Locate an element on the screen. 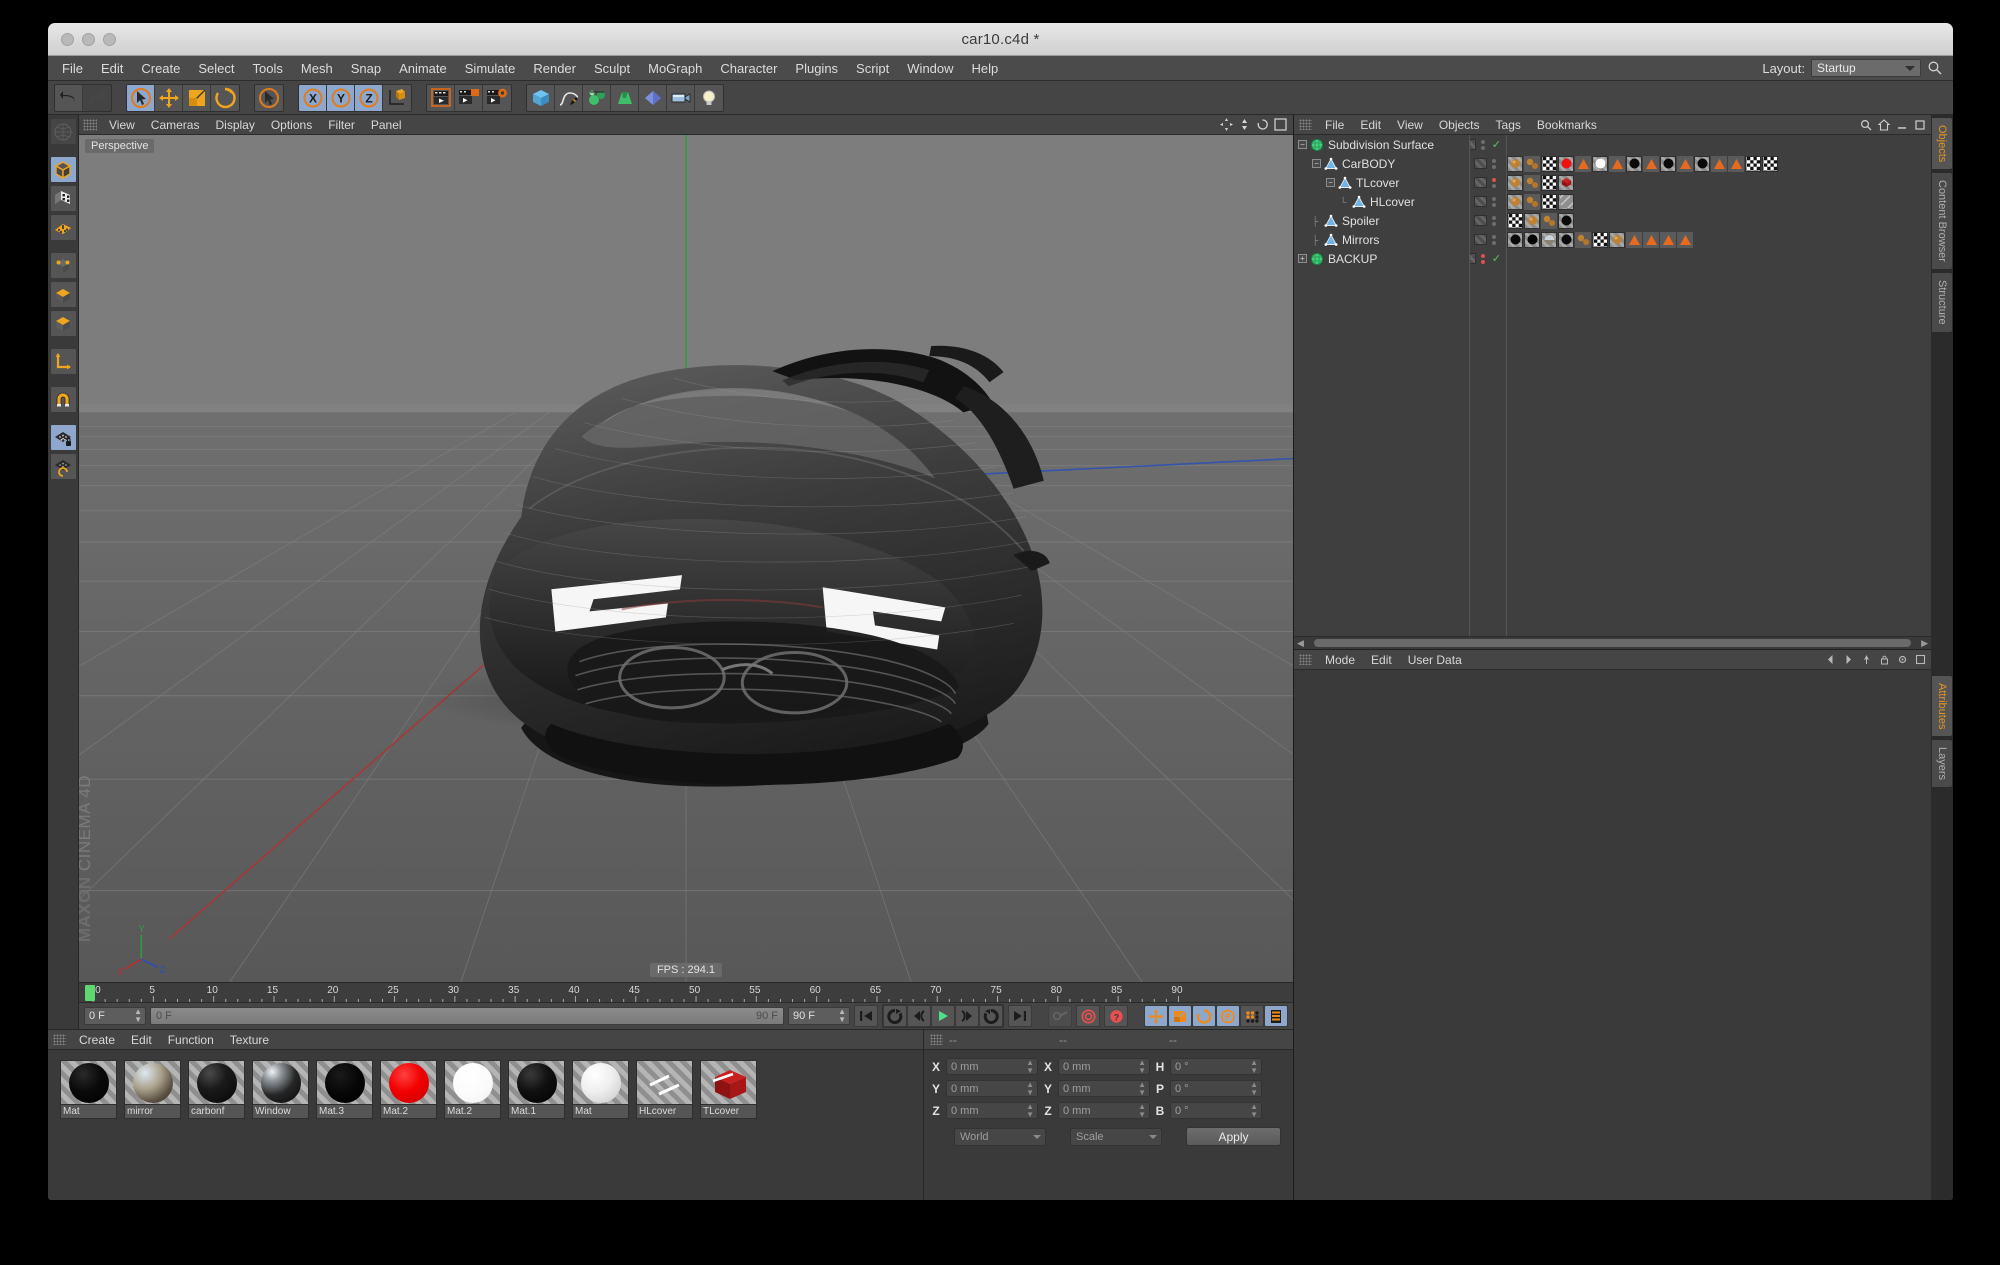 The image size is (2000, 1265). menu-animate: Animate is located at coordinates (423, 68).